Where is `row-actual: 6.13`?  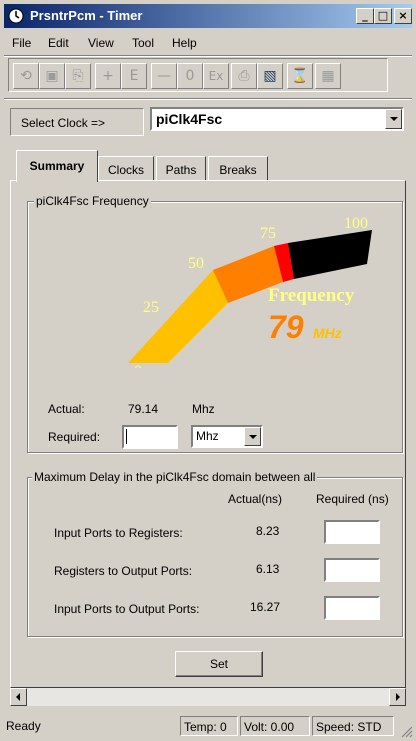 row-actual: 6.13 is located at coordinates (268, 569).